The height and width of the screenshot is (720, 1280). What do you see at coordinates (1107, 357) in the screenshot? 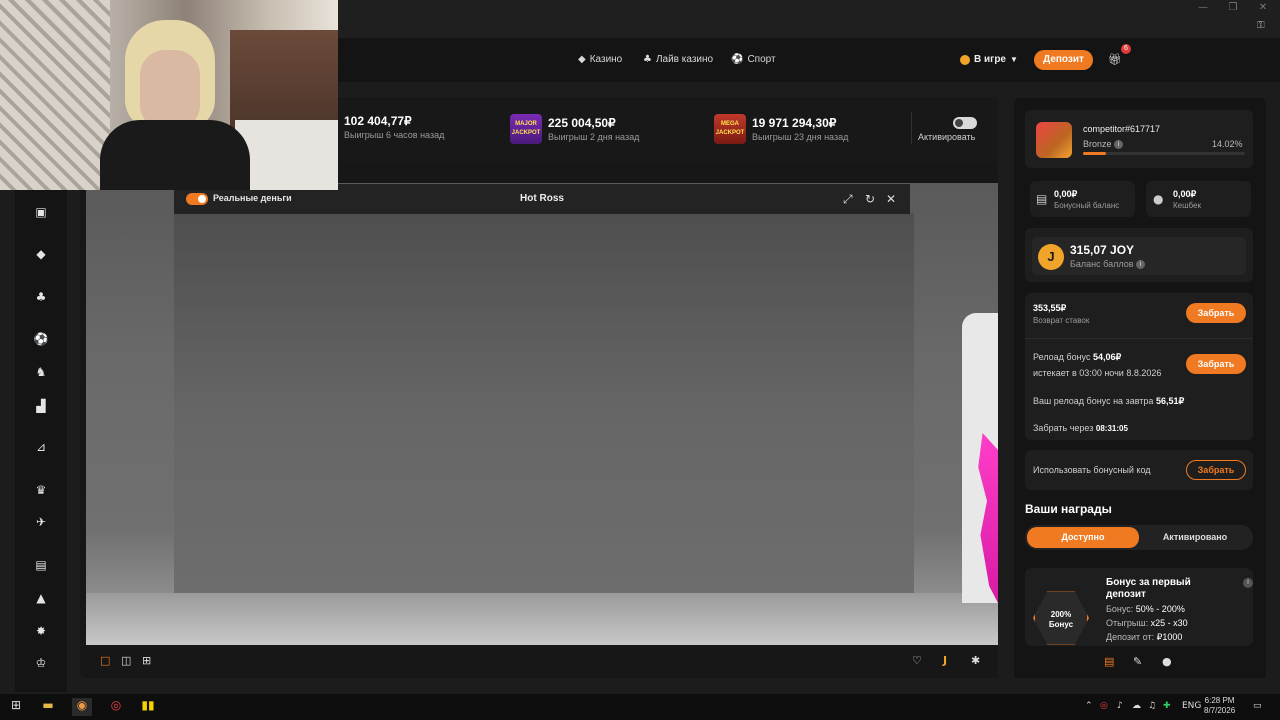
I see `reload-value: 54,06₽` at bounding box center [1107, 357].